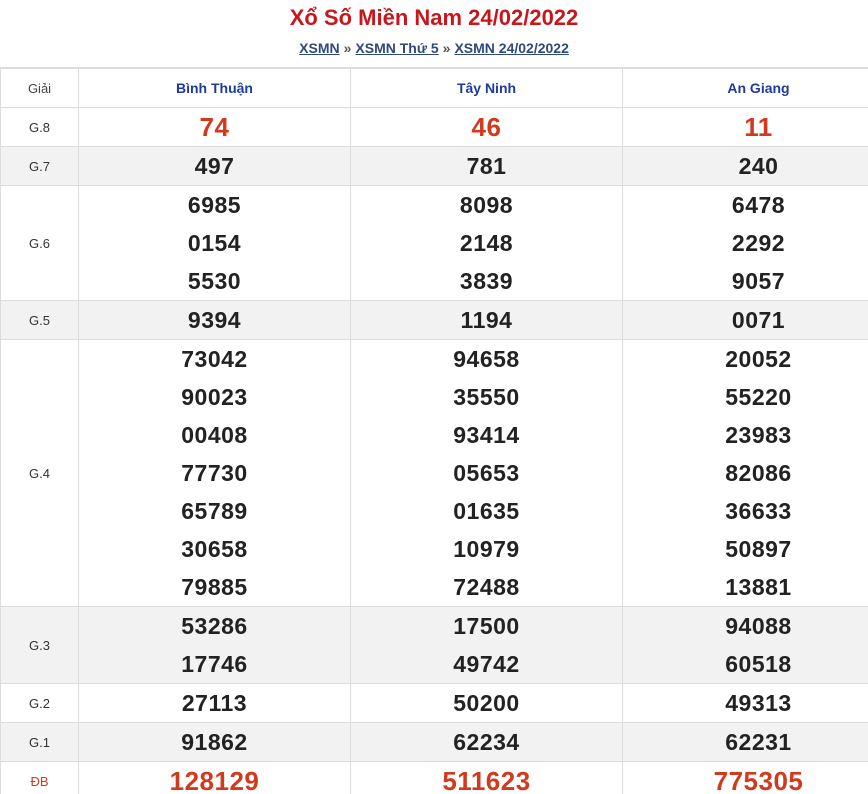  I want to click on result-number: 91862, so click(214, 742).